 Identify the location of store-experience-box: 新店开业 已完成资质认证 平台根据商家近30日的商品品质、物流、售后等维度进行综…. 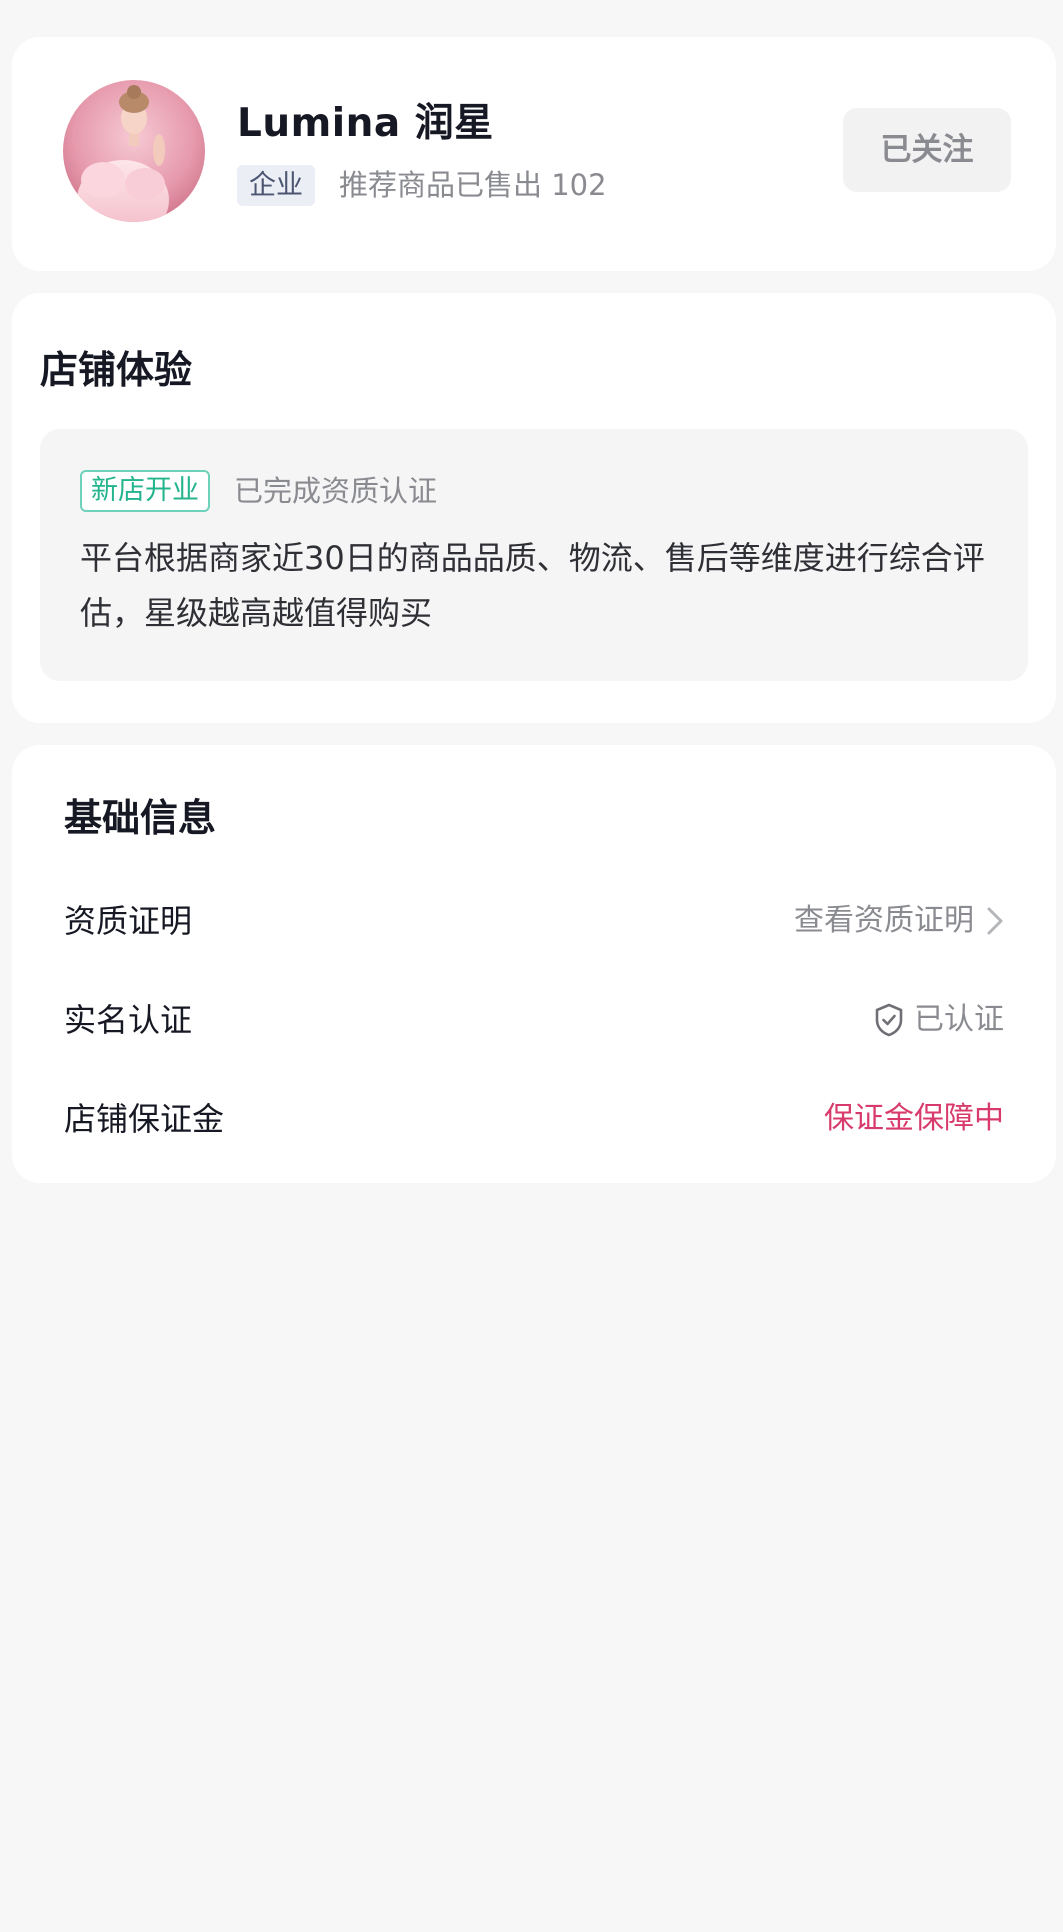
(534, 555).